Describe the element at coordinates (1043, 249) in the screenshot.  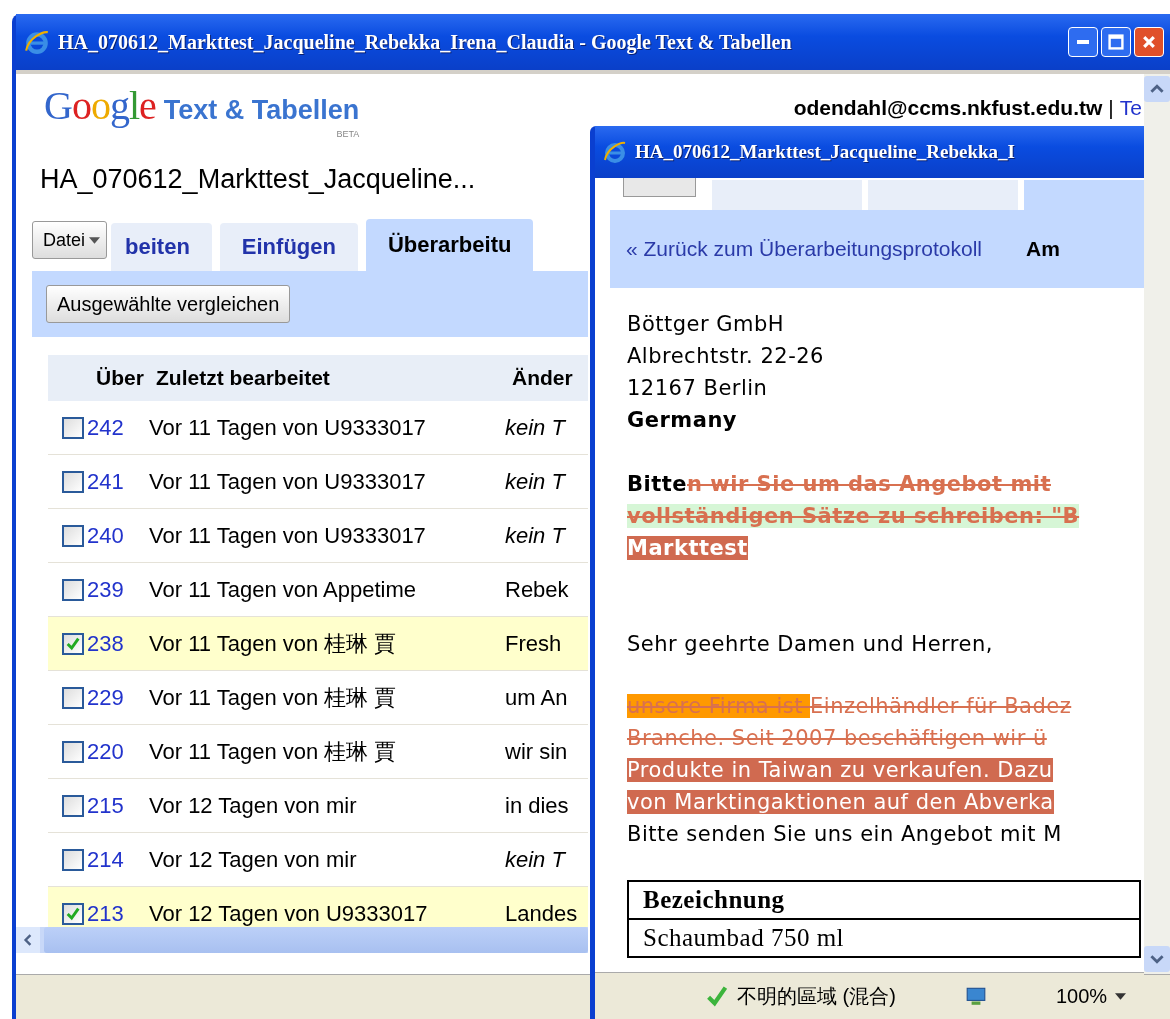
I see `nav-label: Am` at that location.